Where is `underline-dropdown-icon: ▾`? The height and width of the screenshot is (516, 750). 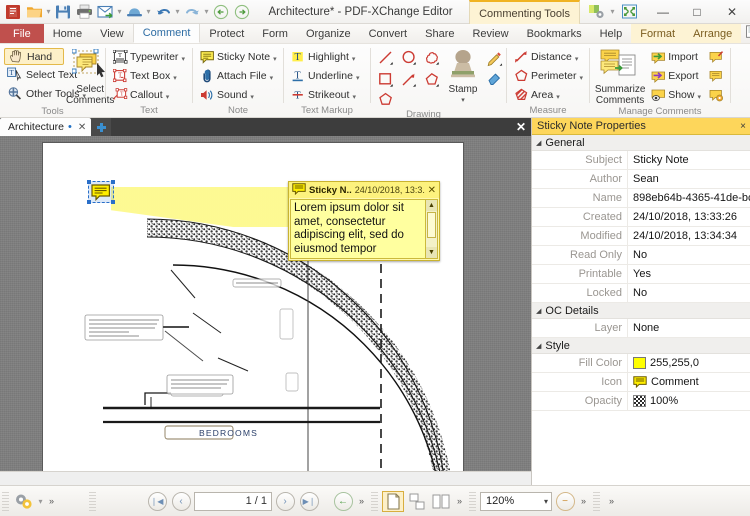
underline-dropdown-icon: ▾ is located at coordinates (358, 79).